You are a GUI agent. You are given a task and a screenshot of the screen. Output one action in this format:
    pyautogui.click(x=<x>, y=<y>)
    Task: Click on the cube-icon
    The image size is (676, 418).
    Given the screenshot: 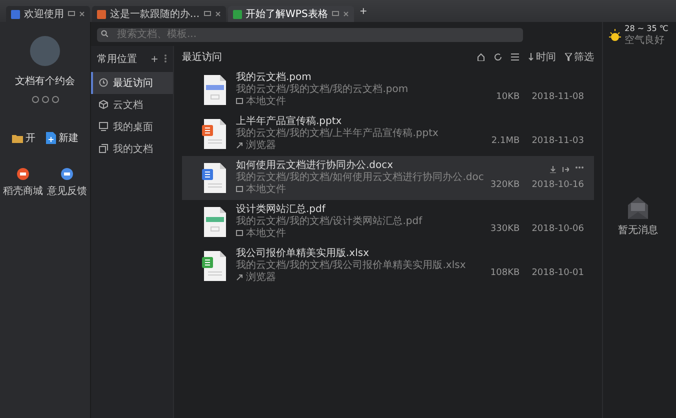 What is the action you would take?
    pyautogui.click(x=103, y=104)
    